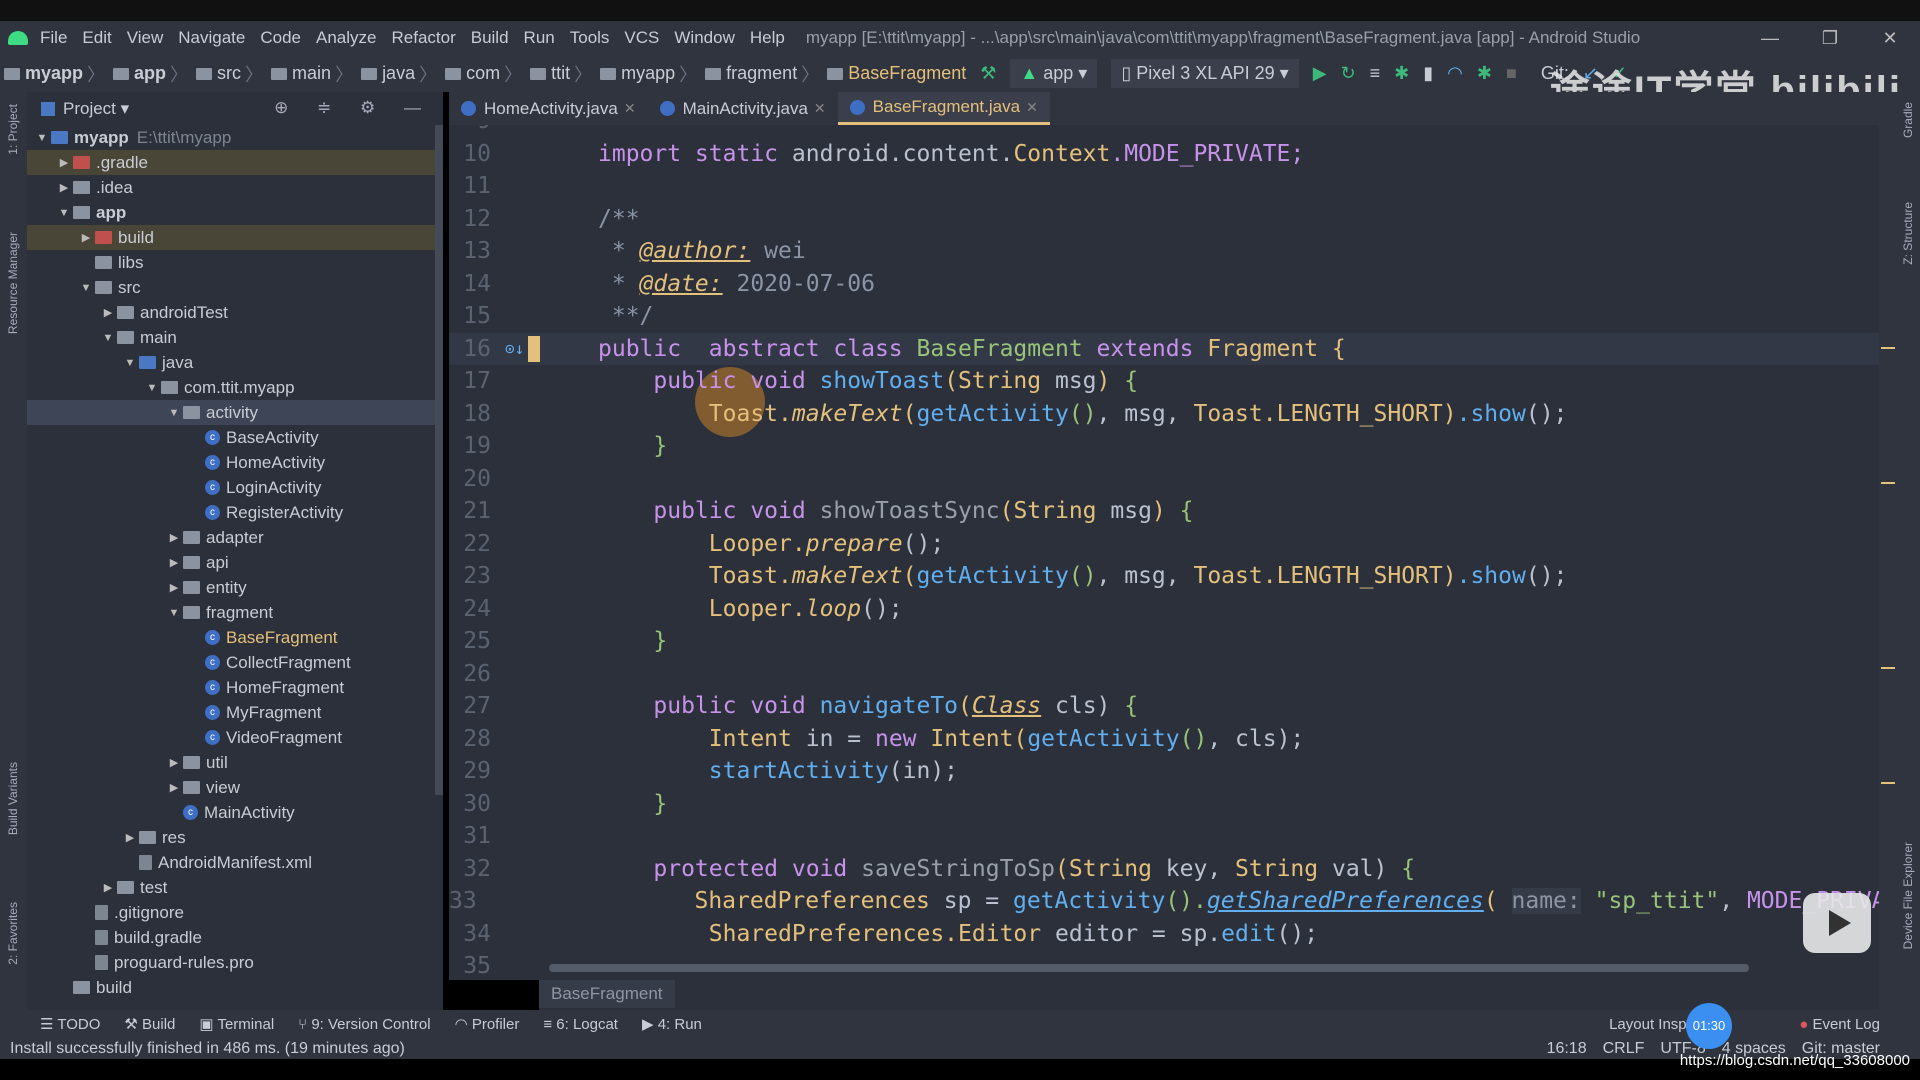 The height and width of the screenshot is (1080, 1920). I want to click on run-config-select: ▲ app ▾, so click(1054, 73).